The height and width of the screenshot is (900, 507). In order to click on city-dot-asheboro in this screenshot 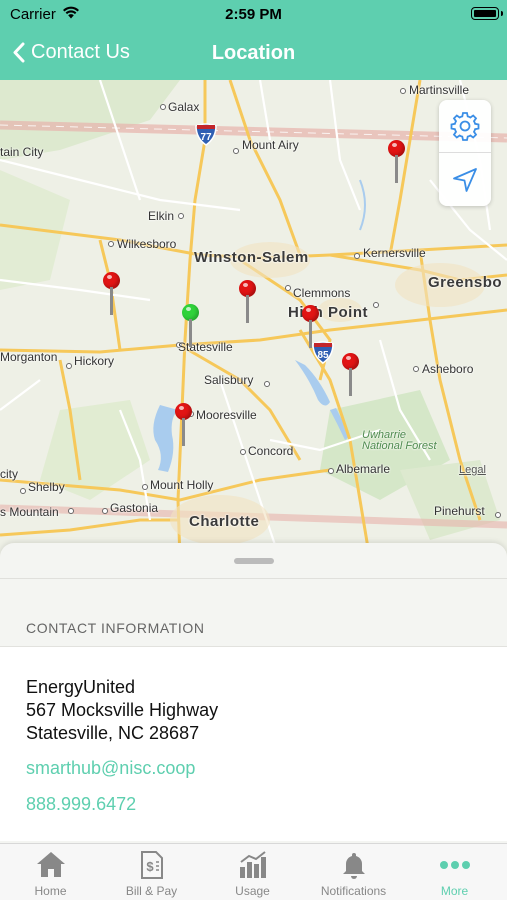, I will do `click(416, 369)`.